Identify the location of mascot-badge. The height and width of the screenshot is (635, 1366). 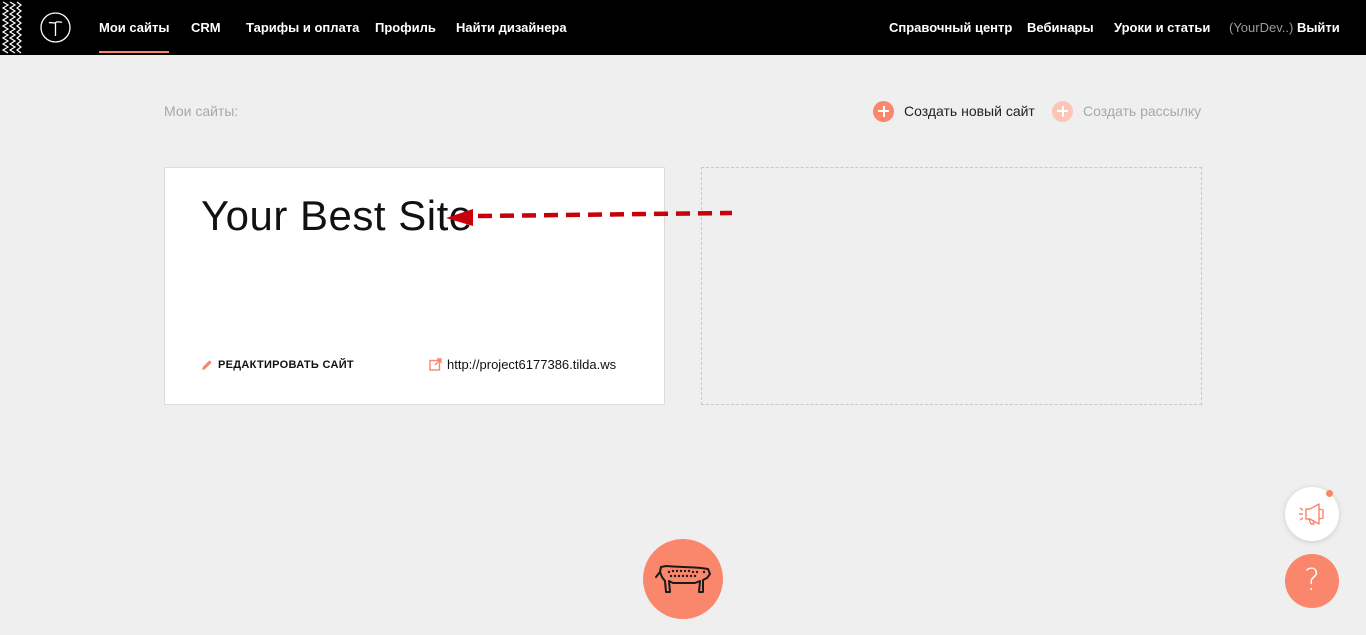
(683, 579).